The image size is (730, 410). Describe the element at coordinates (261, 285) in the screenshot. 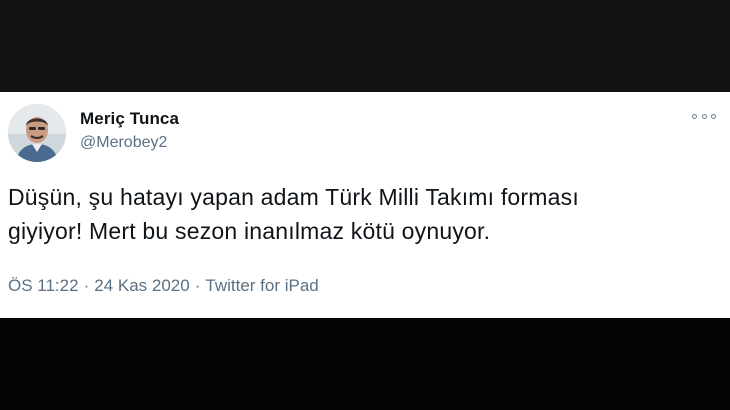

I see `tweet-source-link: Twitter for iPad` at that location.